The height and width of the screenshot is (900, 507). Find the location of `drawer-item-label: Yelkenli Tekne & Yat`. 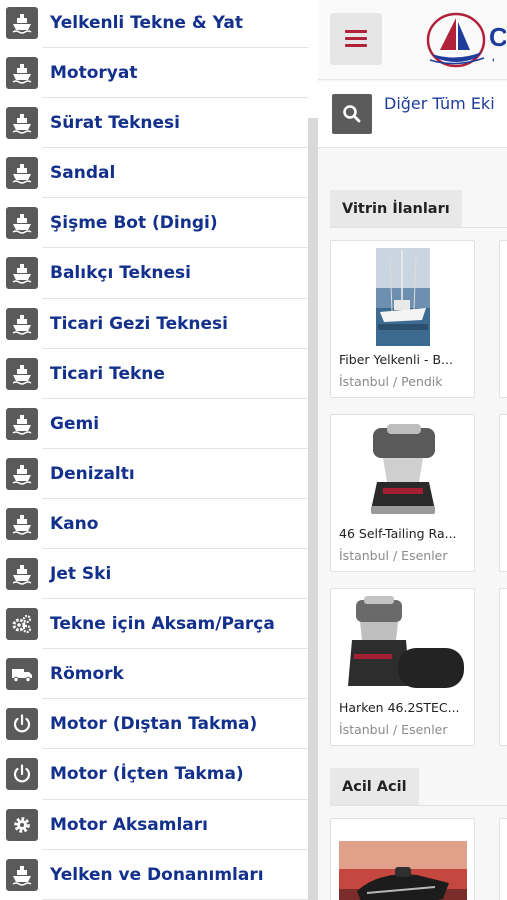

drawer-item-label: Yelkenli Tekne & Yat is located at coordinates (146, 23).